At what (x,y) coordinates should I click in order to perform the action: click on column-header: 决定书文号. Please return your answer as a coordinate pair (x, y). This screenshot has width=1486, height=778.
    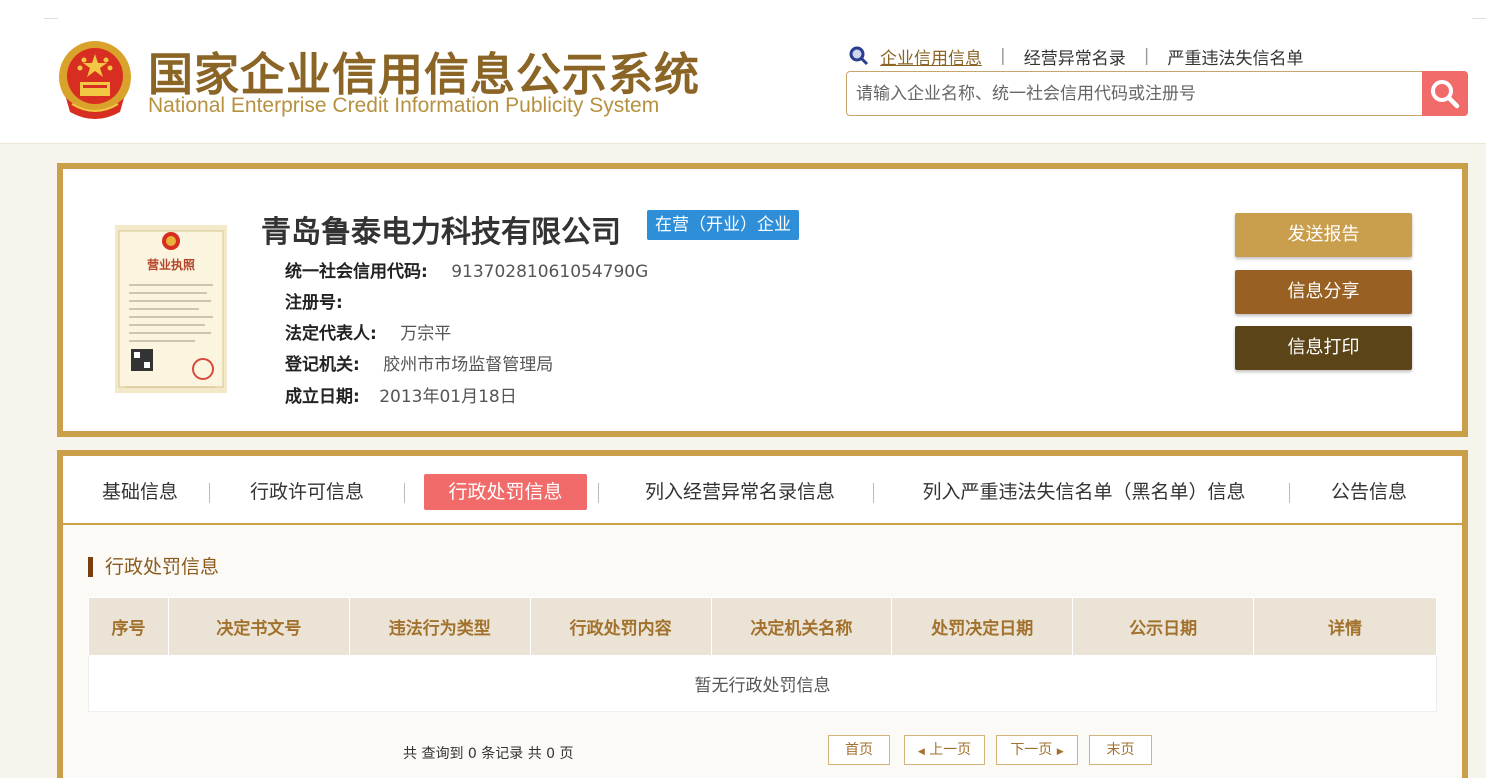
    Looking at the image, I should click on (258, 626).